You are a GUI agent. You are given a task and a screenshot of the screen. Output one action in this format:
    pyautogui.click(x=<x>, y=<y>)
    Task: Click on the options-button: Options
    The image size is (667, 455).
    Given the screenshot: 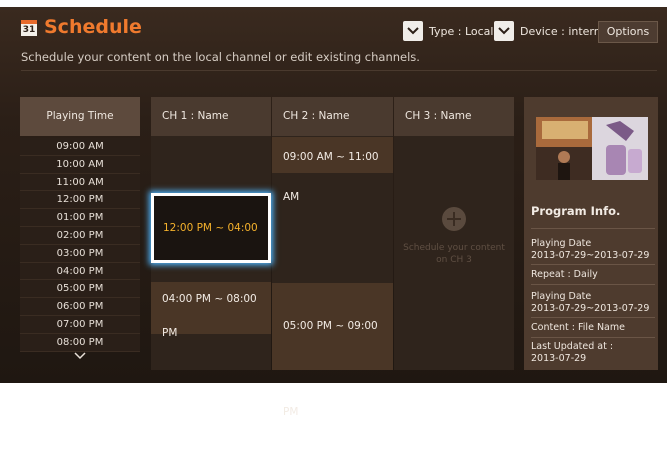 What is the action you would take?
    pyautogui.click(x=628, y=32)
    